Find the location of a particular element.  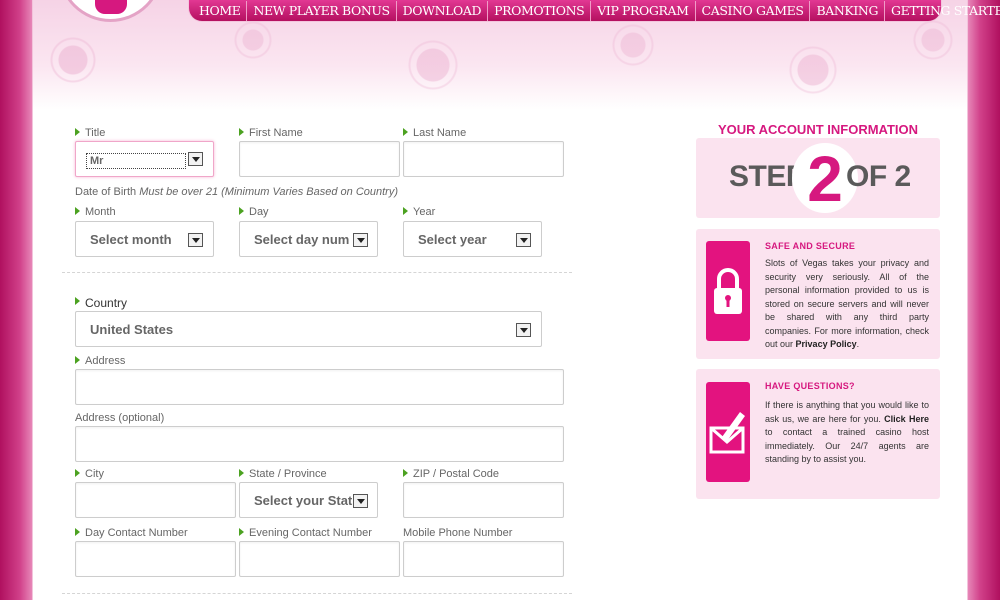

address-label: Address is located at coordinates (100, 361).